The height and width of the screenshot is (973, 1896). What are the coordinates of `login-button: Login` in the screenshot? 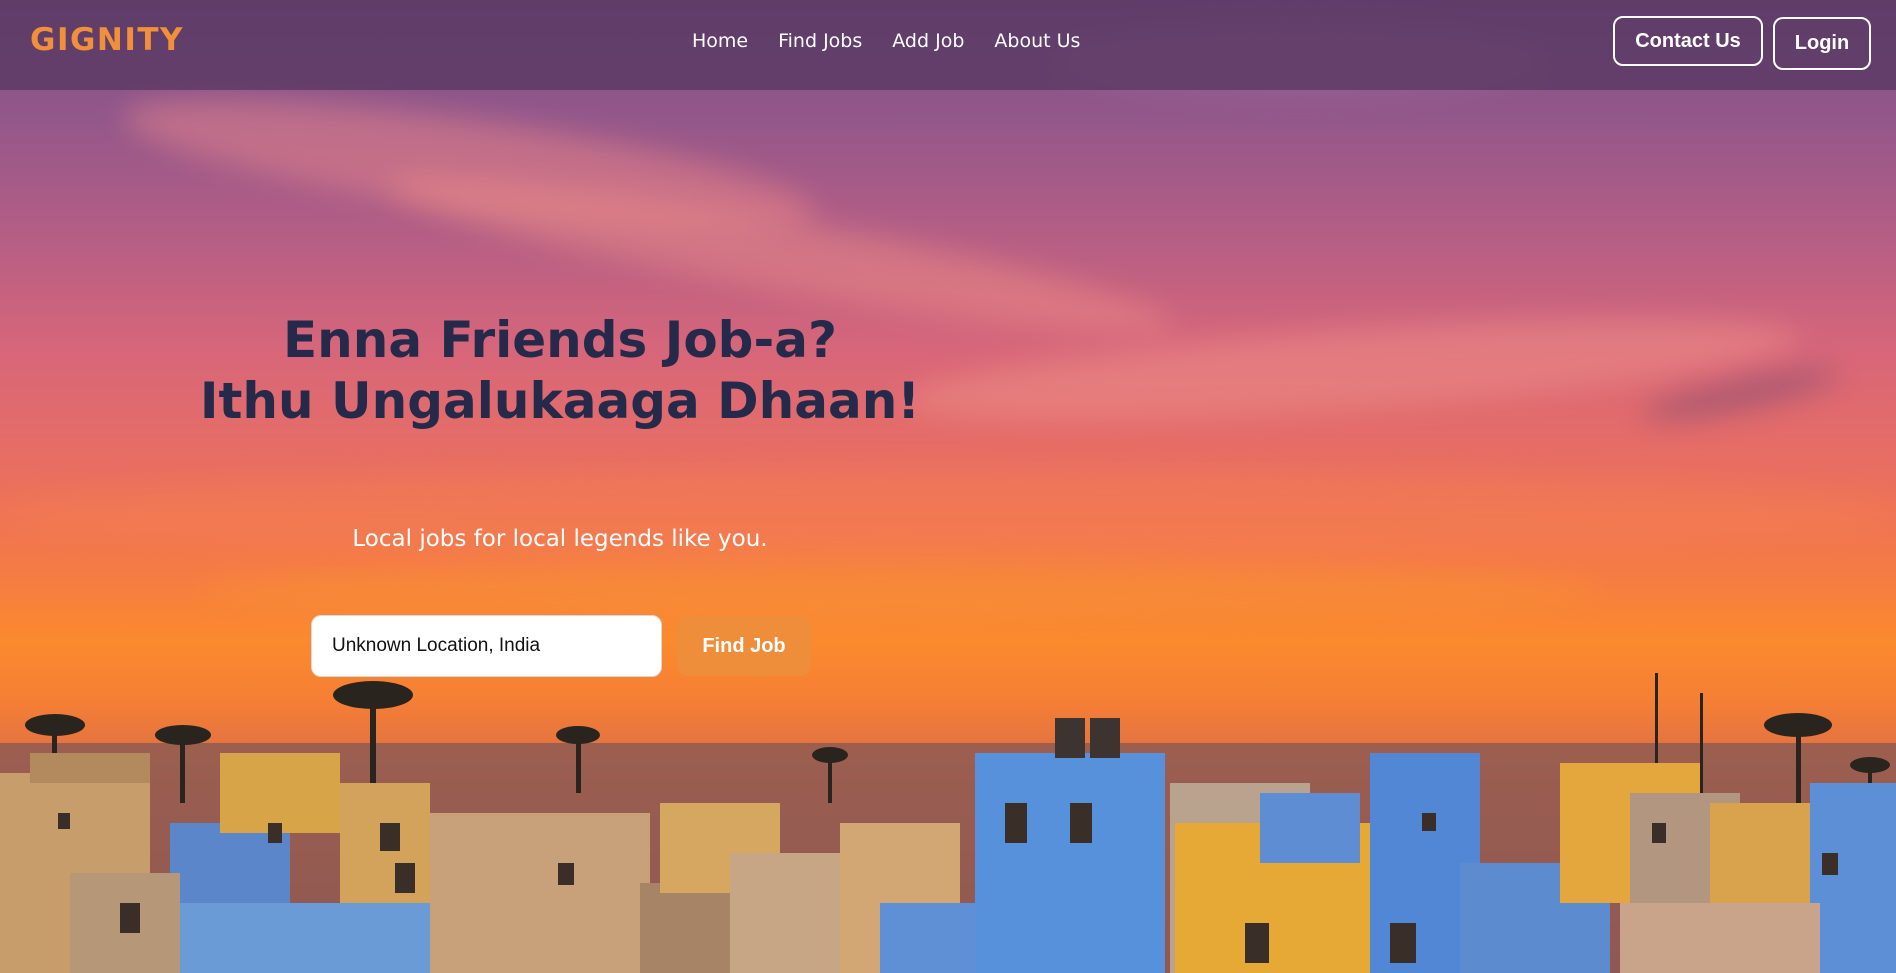 It's located at (1822, 43).